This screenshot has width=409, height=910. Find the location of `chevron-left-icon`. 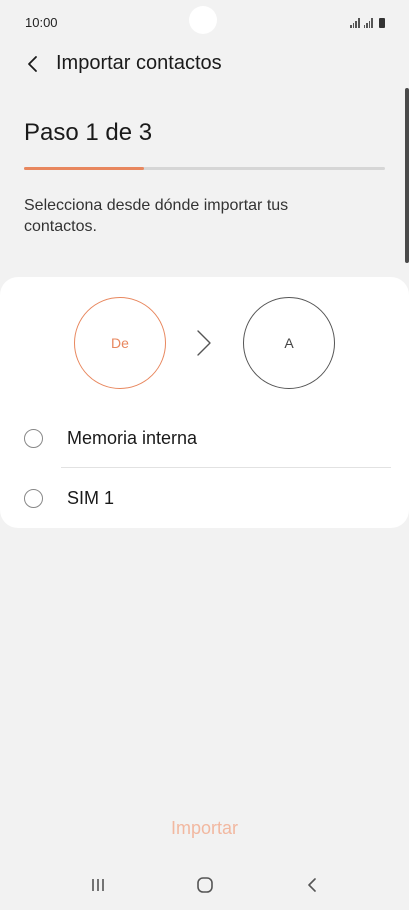

chevron-left-icon is located at coordinates (32, 64).